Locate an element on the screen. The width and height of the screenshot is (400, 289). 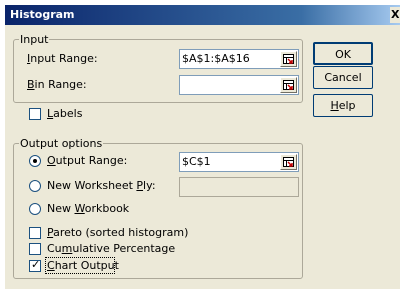
bin-range-label: Bin Range: is located at coordinates (57, 84).